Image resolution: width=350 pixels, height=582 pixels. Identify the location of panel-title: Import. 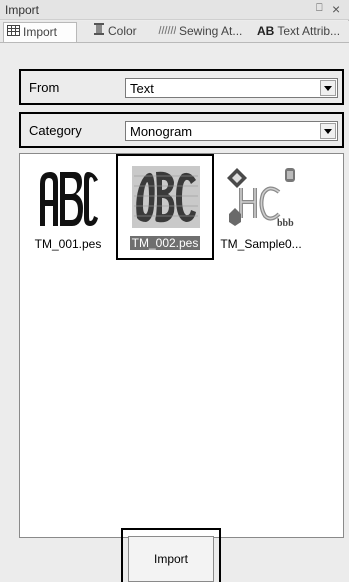
(22, 10).